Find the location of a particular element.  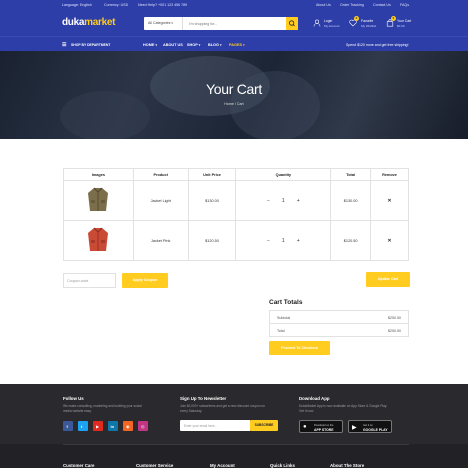

product-image-cell is located at coordinates (98, 240).